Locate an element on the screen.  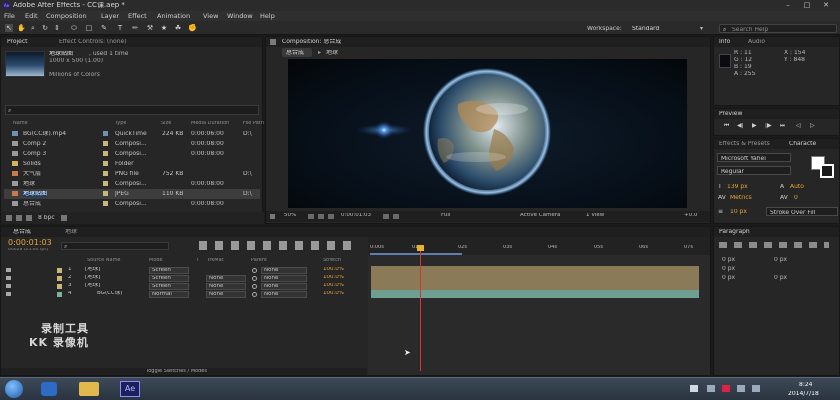
menu-view: View is located at coordinates (210, 16).